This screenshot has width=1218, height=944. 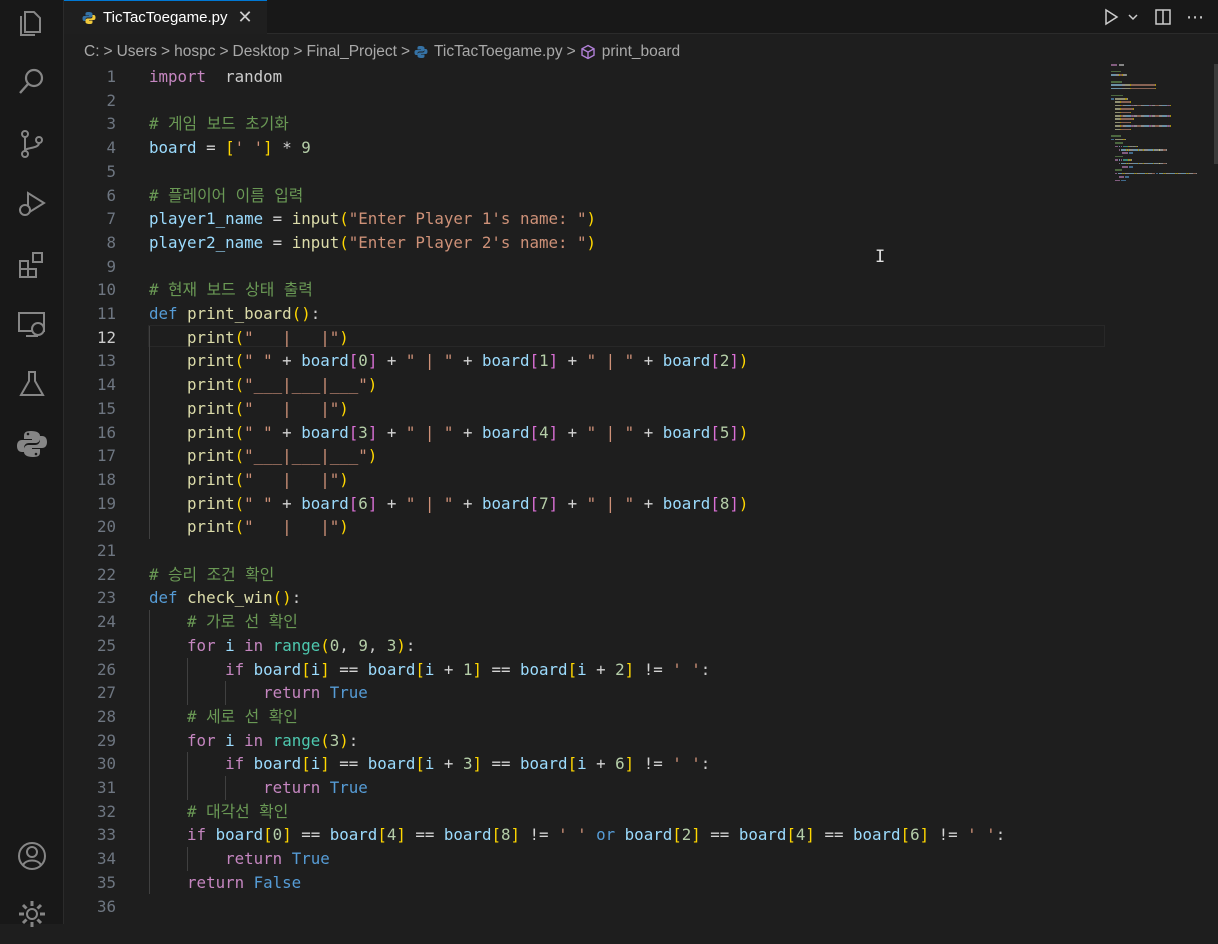 I want to click on code-line: 22 # 승리 조건 확인, so click(x=584, y=575).